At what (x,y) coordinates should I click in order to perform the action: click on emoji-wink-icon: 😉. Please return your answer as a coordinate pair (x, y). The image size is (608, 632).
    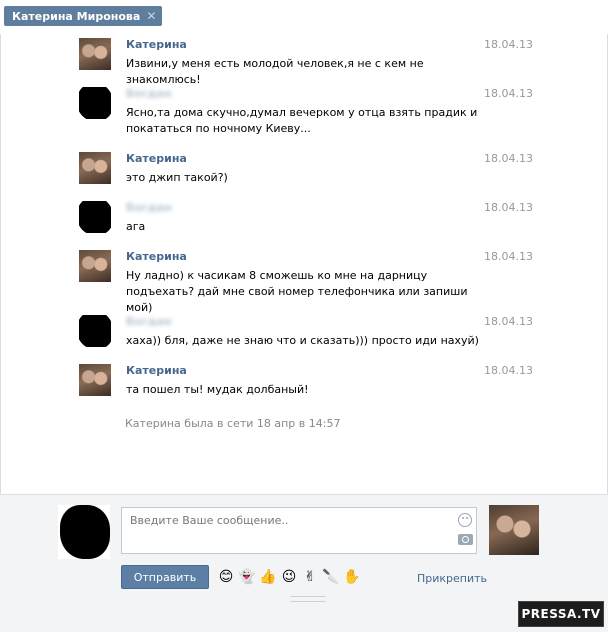
    Looking at the image, I should click on (289, 577).